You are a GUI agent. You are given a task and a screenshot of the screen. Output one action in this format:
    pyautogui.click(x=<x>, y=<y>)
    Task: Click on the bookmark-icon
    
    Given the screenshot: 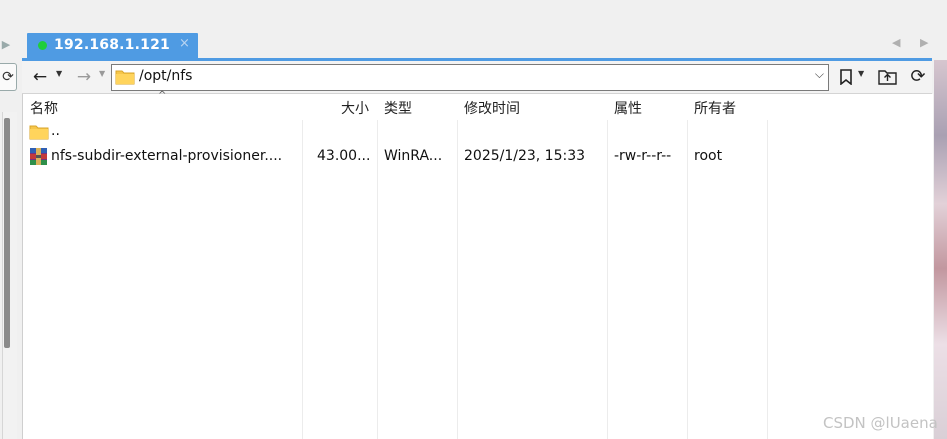 What is the action you would take?
    pyautogui.click(x=846, y=77)
    